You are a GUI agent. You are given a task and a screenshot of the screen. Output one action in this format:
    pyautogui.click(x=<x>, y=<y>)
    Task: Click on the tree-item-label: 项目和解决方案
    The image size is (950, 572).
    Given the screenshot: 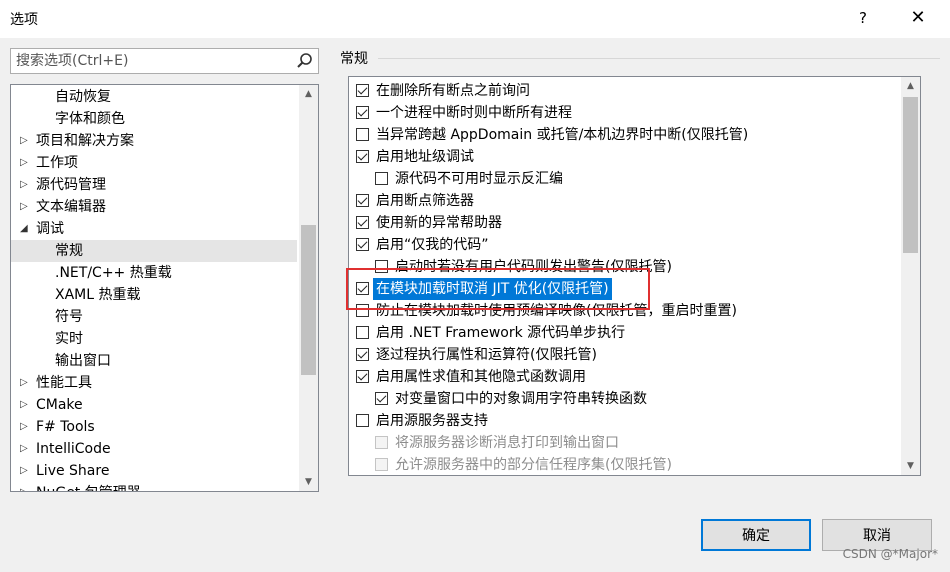 What is the action you would take?
    pyautogui.click(x=85, y=141)
    